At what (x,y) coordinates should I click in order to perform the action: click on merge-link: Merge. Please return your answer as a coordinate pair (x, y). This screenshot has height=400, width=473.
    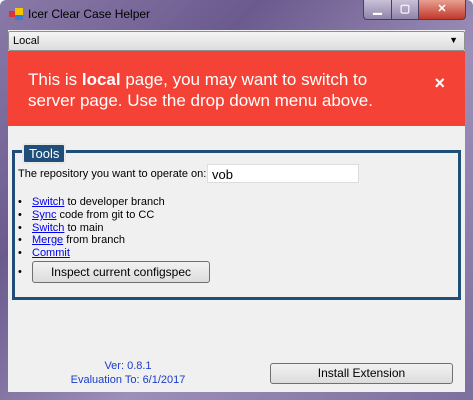
    Looking at the image, I should click on (47, 240).